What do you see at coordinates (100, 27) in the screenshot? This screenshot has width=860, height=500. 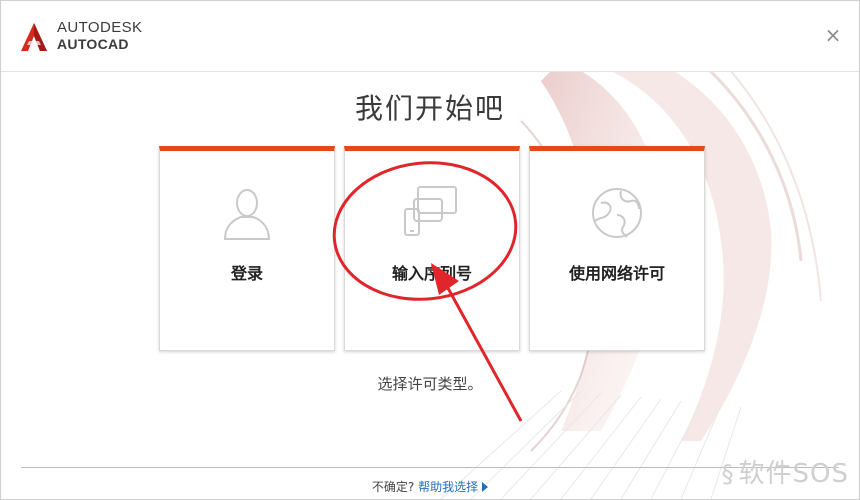 I see `brand-company: AUTODESK` at bounding box center [100, 27].